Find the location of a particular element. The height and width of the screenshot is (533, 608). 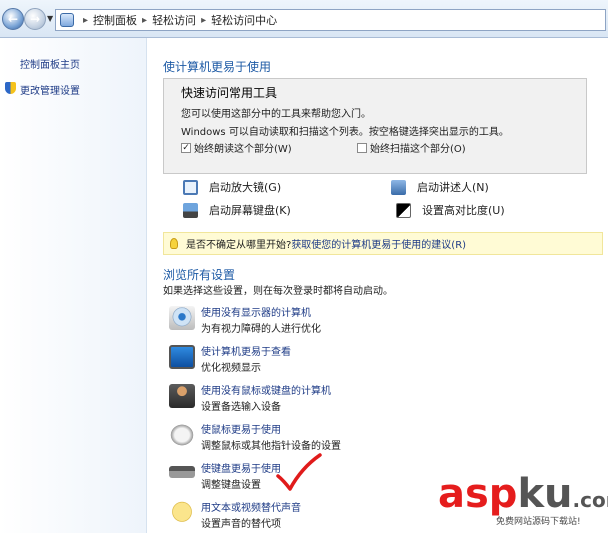

quick-access-title: 快速访问常用工具 is located at coordinates (229, 93).